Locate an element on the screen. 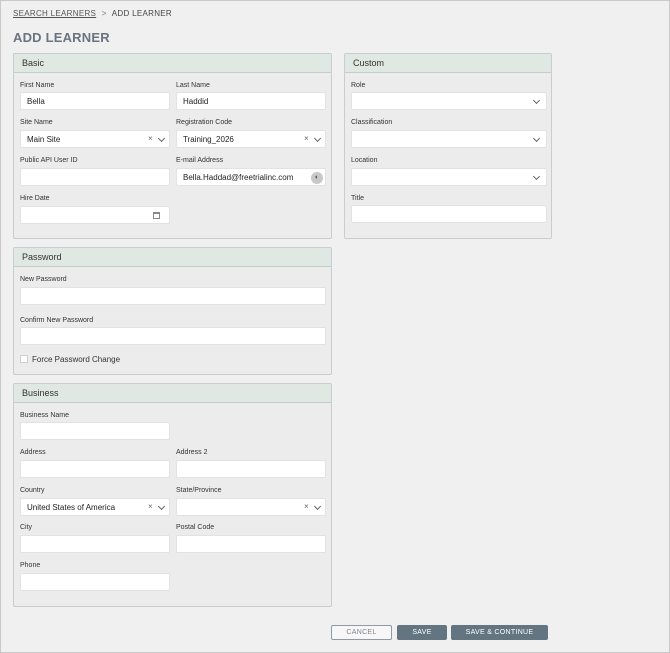 This screenshot has height=653, width=670. registration-code-select: Training_2026 × is located at coordinates (251, 139).